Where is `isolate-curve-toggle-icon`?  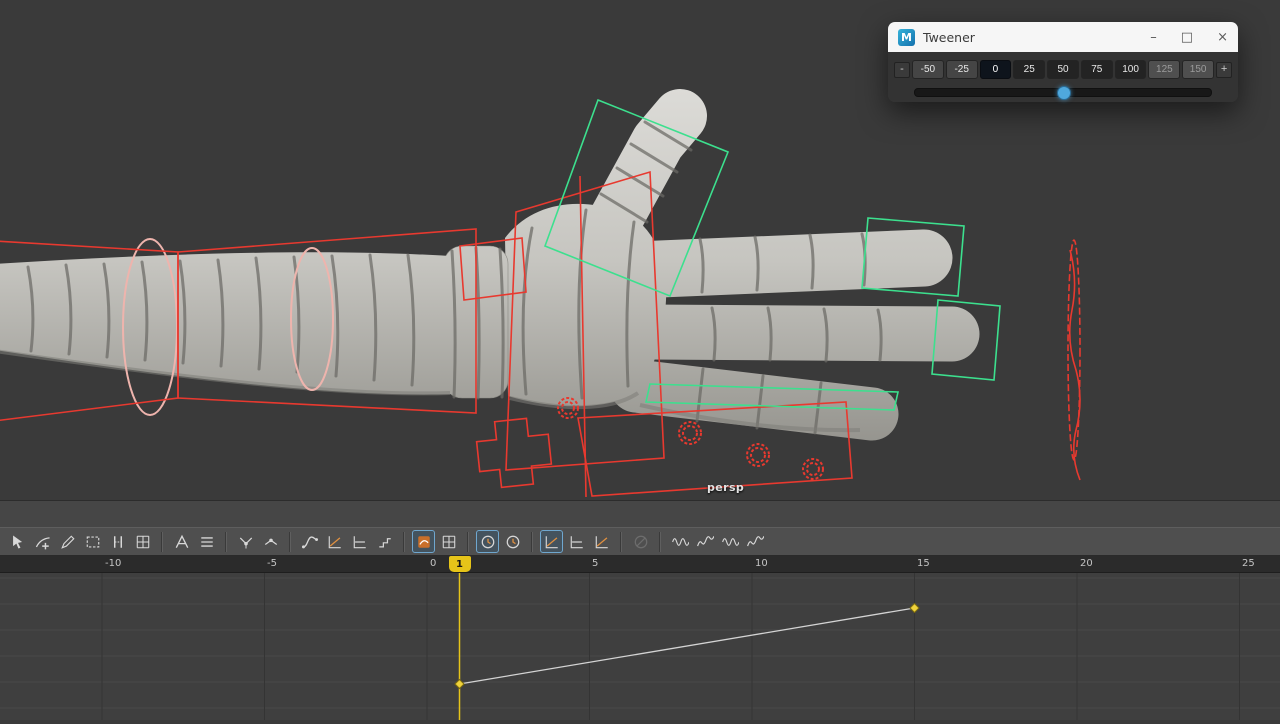 isolate-curve-toggle-icon is located at coordinates (423, 541).